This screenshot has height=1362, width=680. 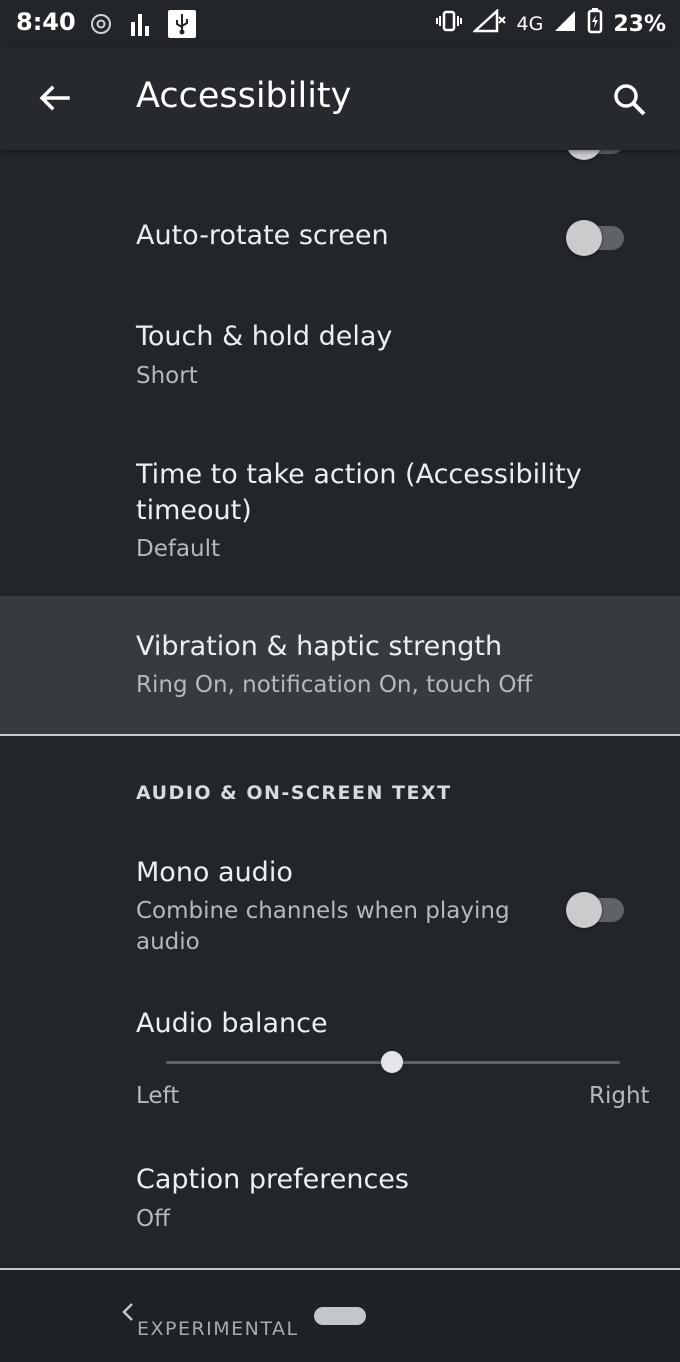 I want to click on app-bar: Accessibility, so click(x=340, y=99).